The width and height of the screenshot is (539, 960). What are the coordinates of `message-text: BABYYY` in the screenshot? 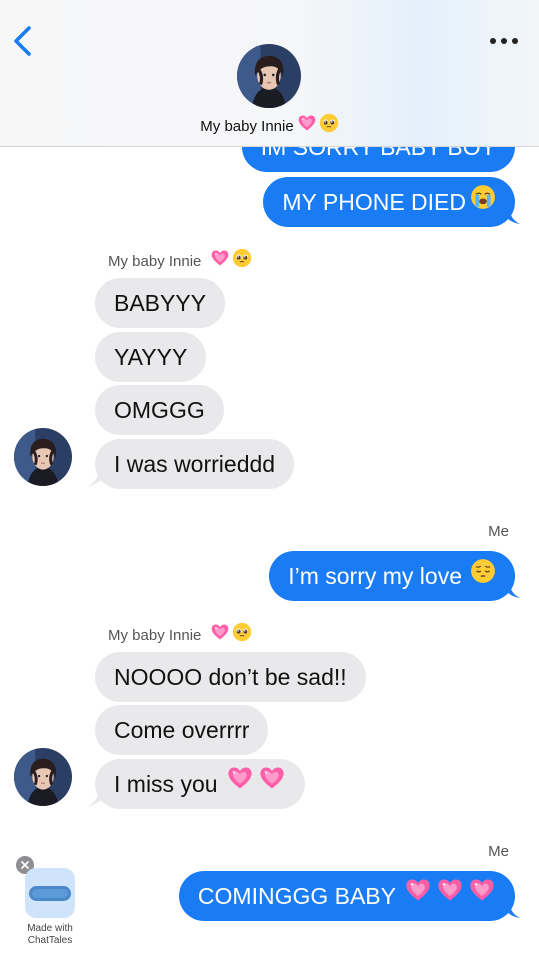 It's located at (160, 303).